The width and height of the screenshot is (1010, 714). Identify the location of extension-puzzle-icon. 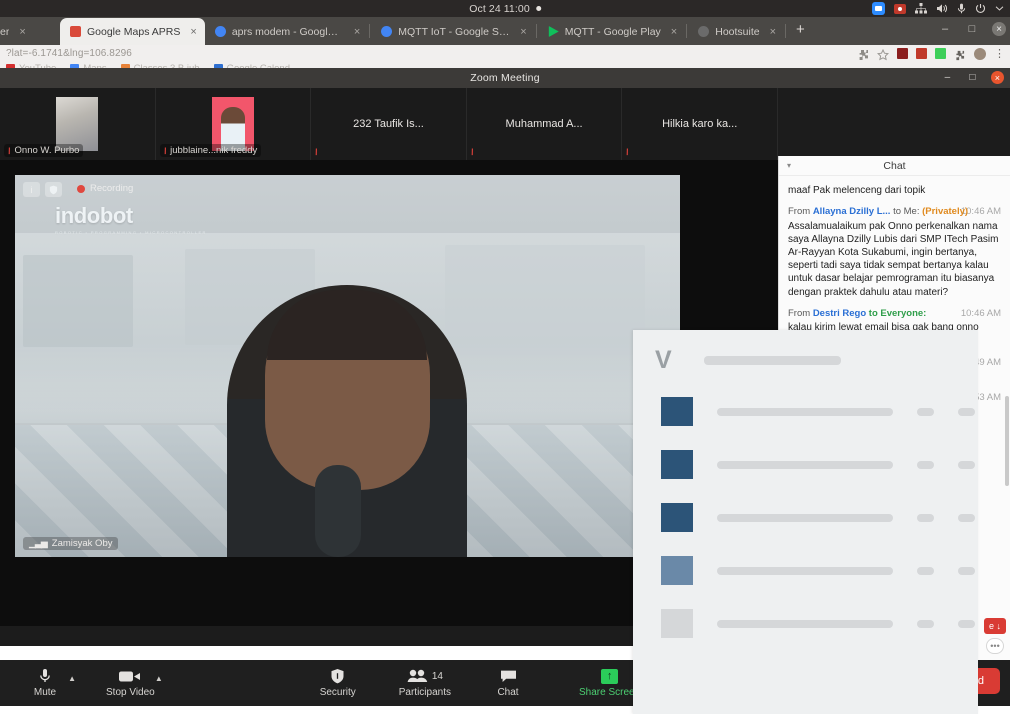
(863, 54).